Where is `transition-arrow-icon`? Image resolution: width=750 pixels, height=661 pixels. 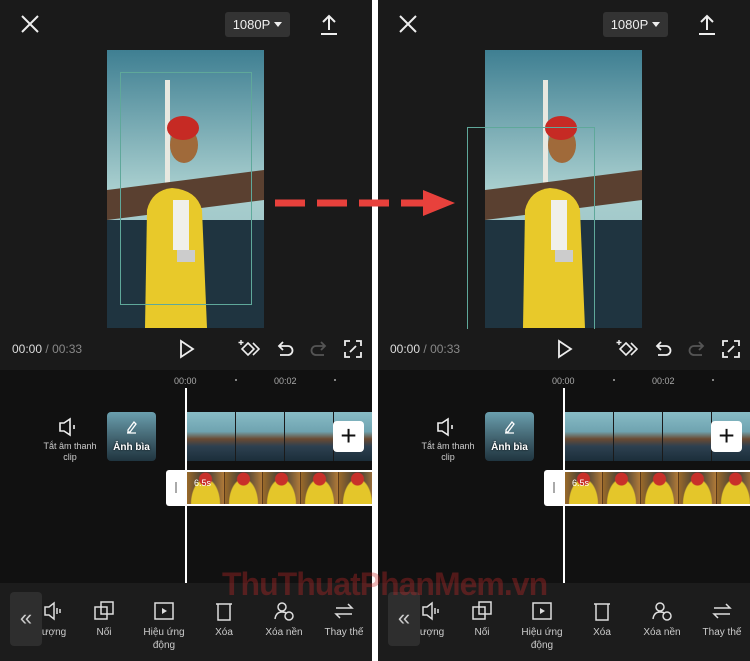
transition-arrow-icon is located at coordinates (365, 203).